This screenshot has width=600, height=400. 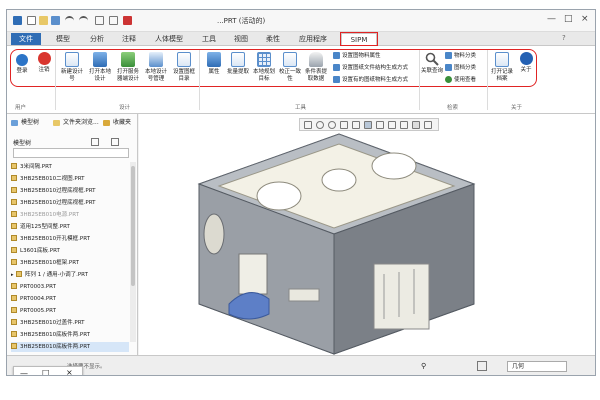 I want to click on ribbon-tabs: 文件 模型 分析 注释 人体模型 工具 视图 柔性 应用程序 SIPM ?, so click(x=301, y=39).